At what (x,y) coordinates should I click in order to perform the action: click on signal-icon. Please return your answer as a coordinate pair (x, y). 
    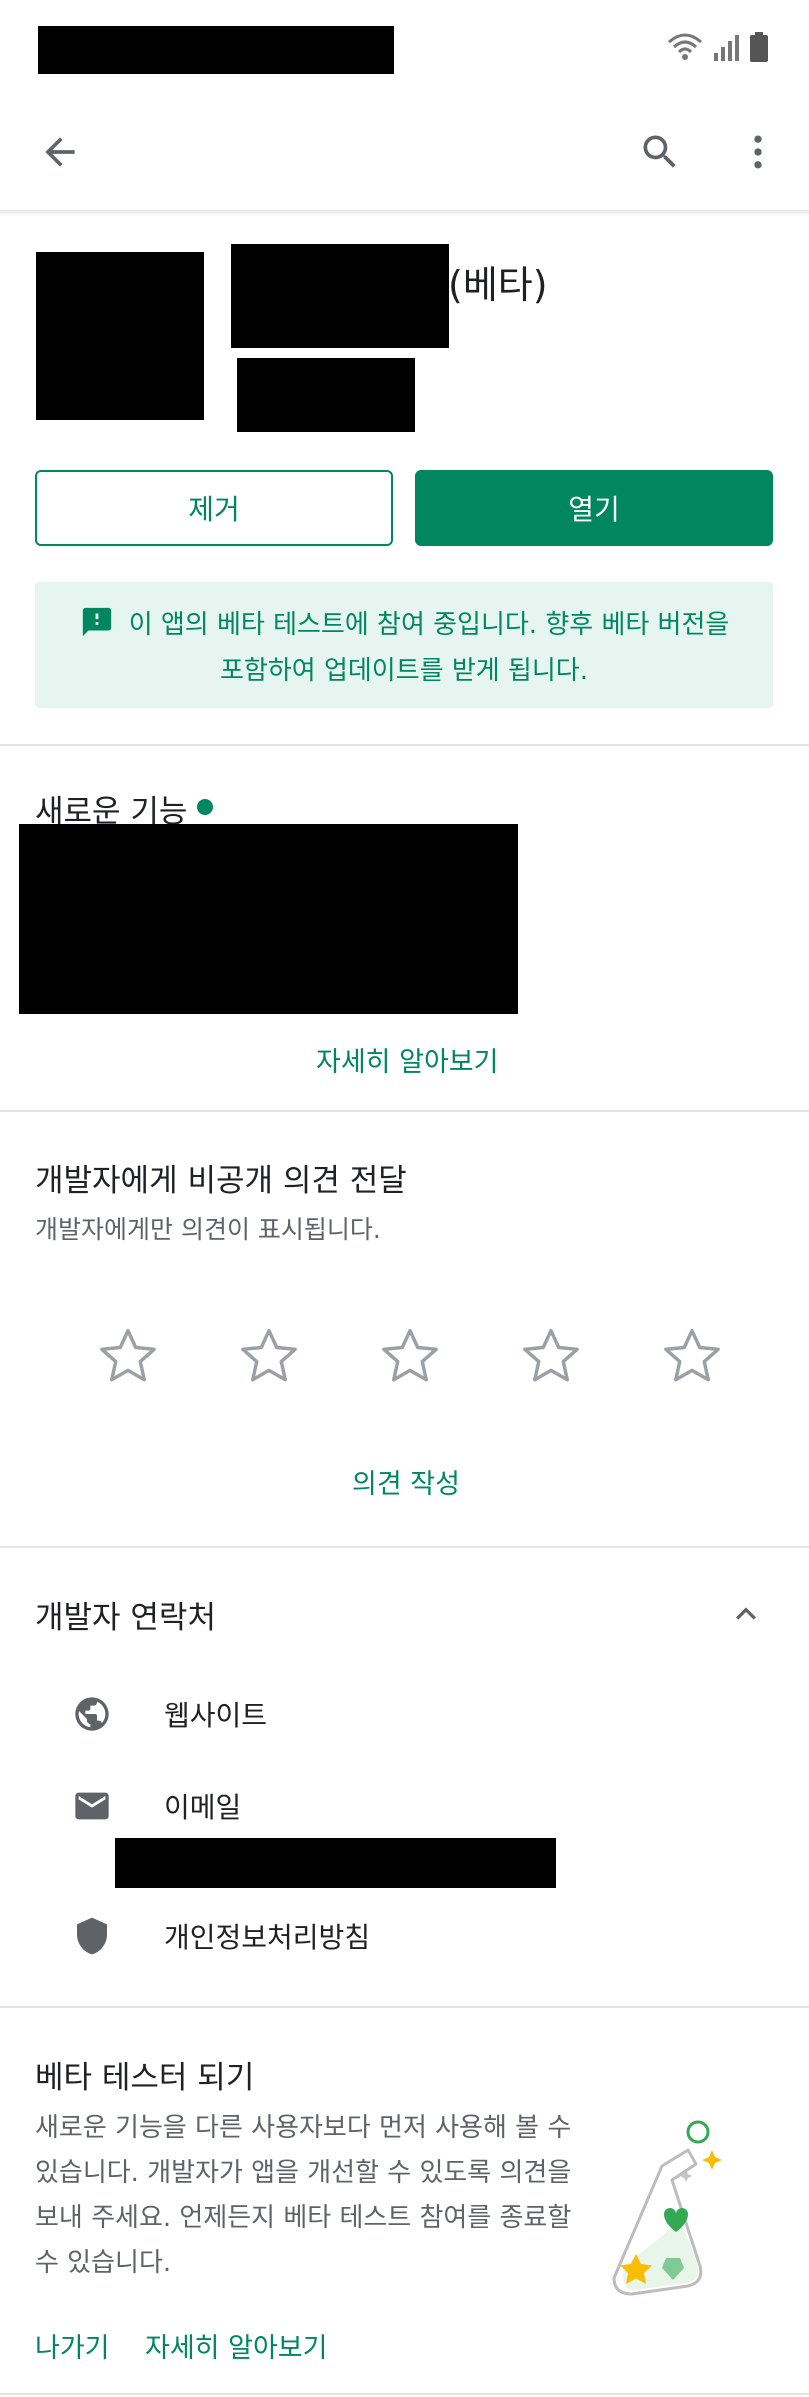
    Looking at the image, I should click on (726, 49).